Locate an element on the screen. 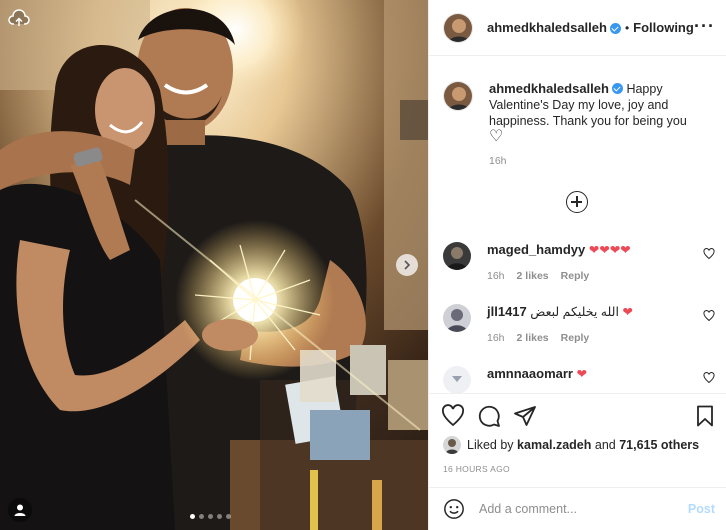 The height and width of the screenshot is (530, 726). liked-by-user: kamal.zadeh is located at coordinates (554, 445).